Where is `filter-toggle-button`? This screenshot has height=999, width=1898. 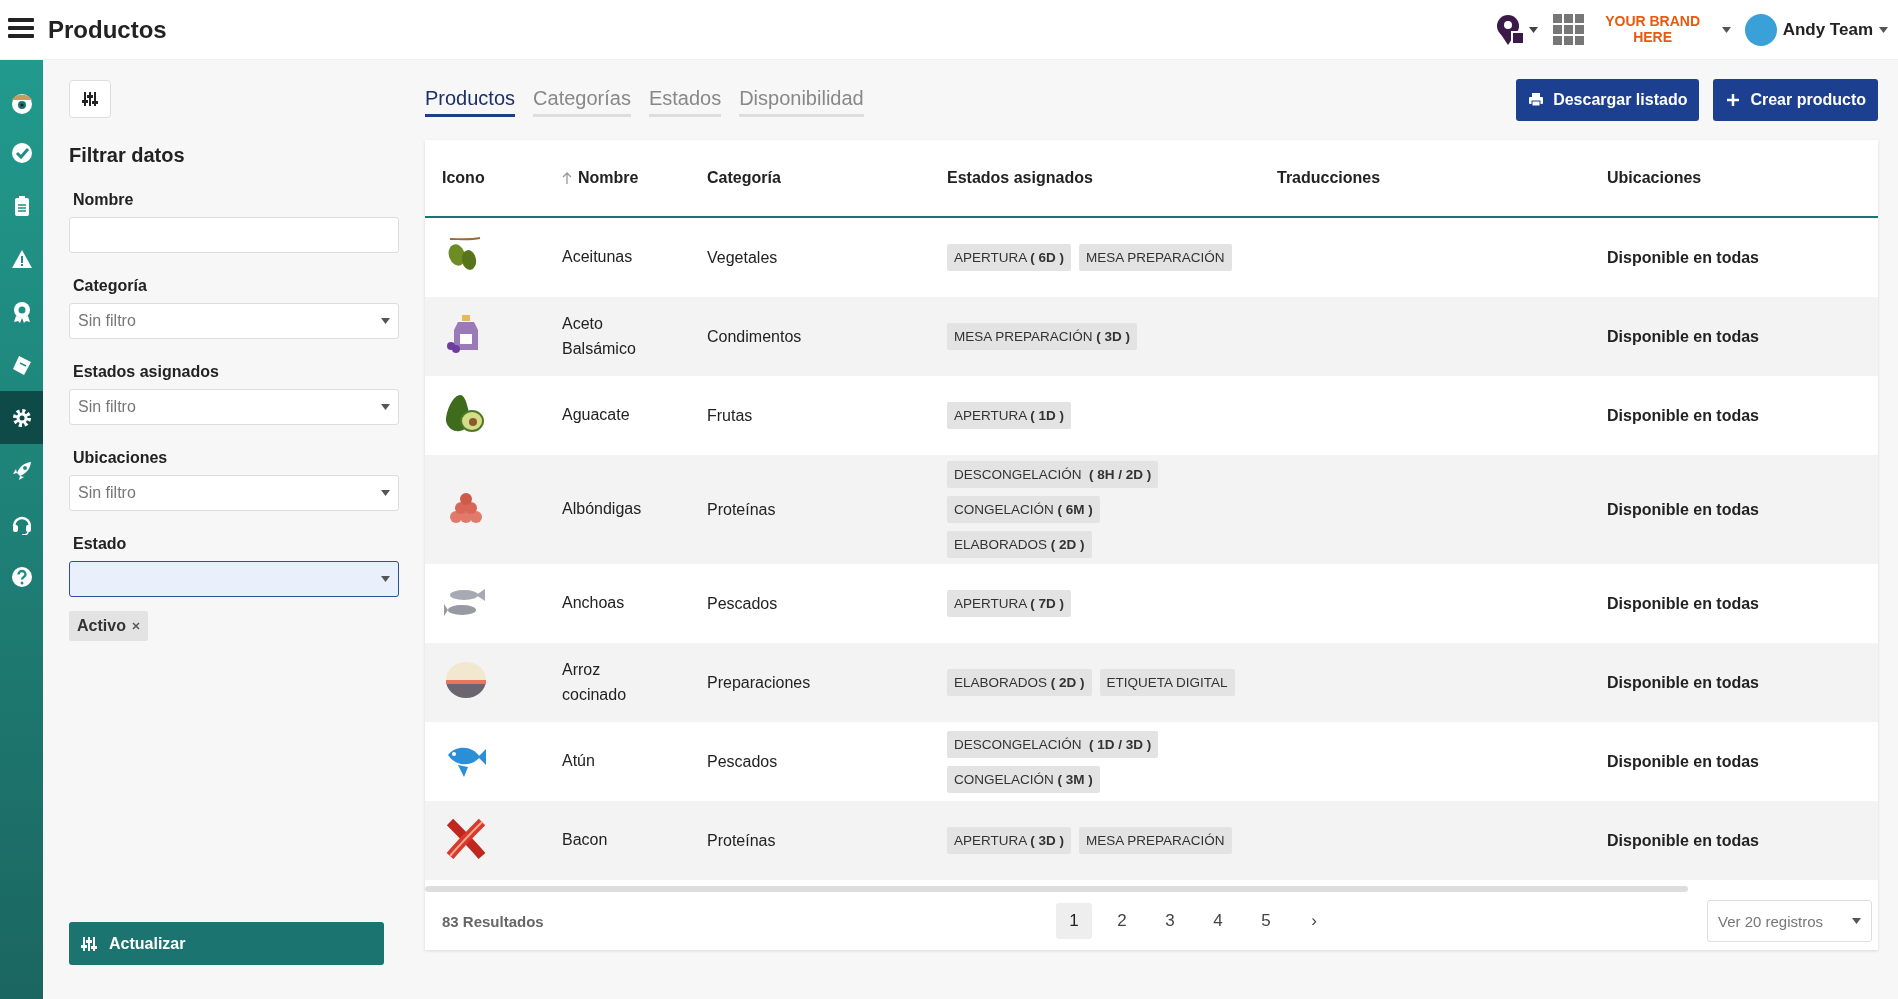 filter-toggle-button is located at coordinates (90, 99).